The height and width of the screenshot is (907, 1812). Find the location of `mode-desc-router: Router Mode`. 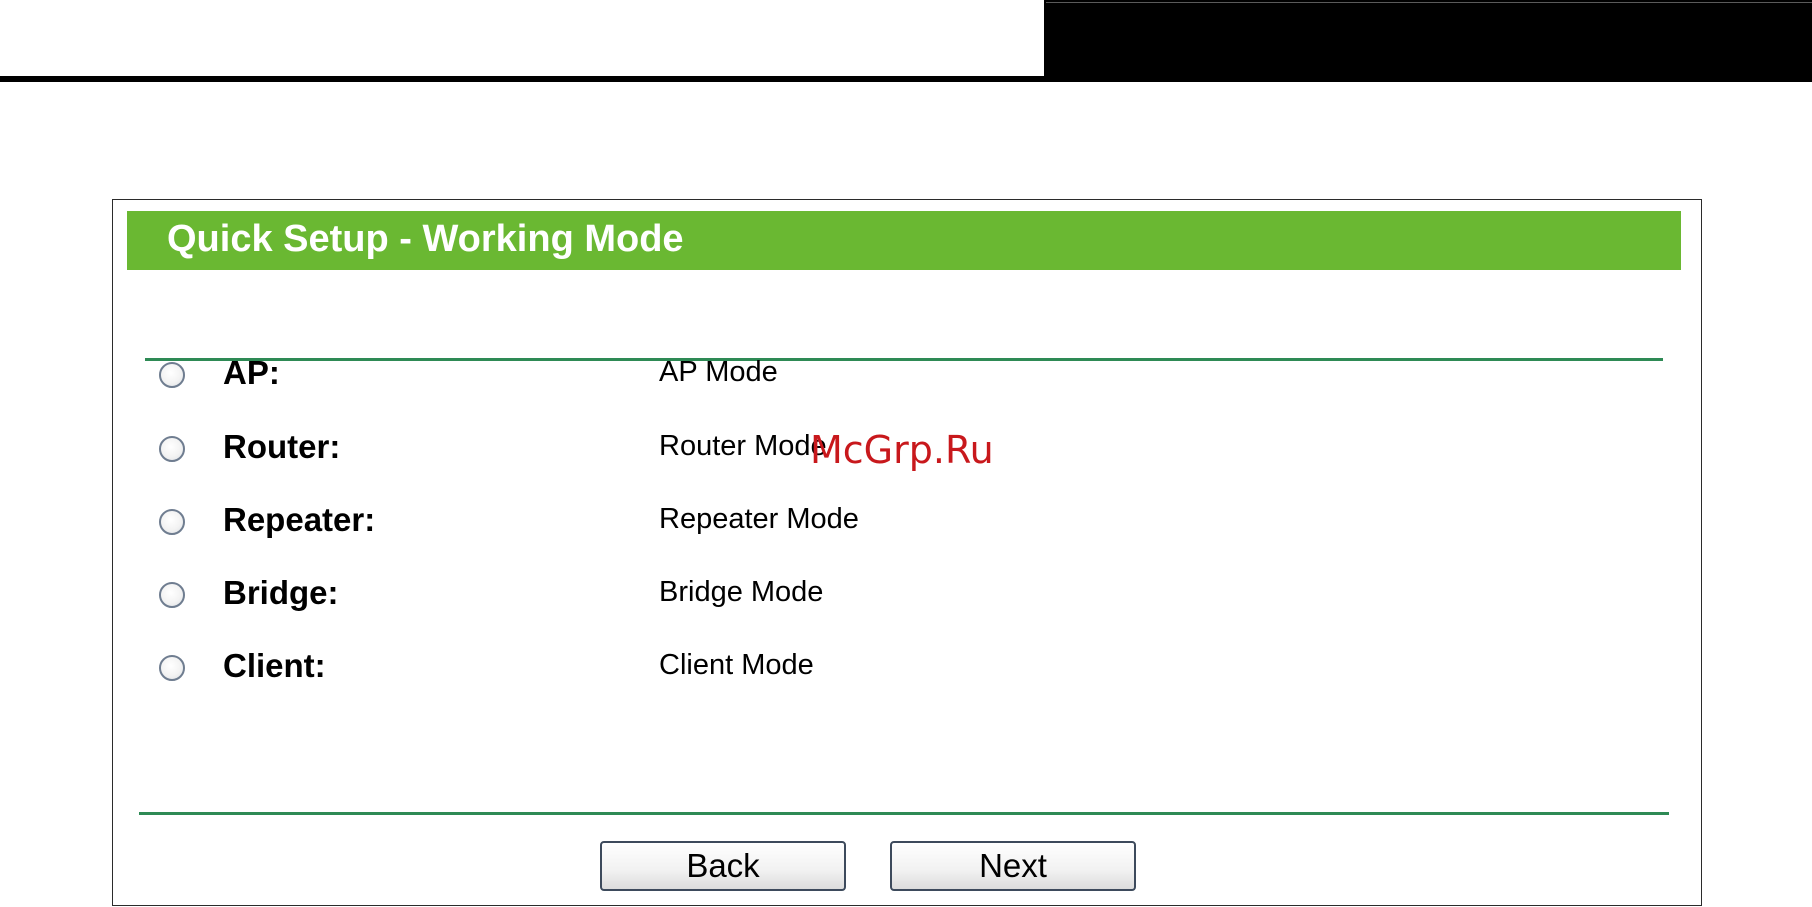

mode-desc-router: Router Mode is located at coordinates (743, 446).